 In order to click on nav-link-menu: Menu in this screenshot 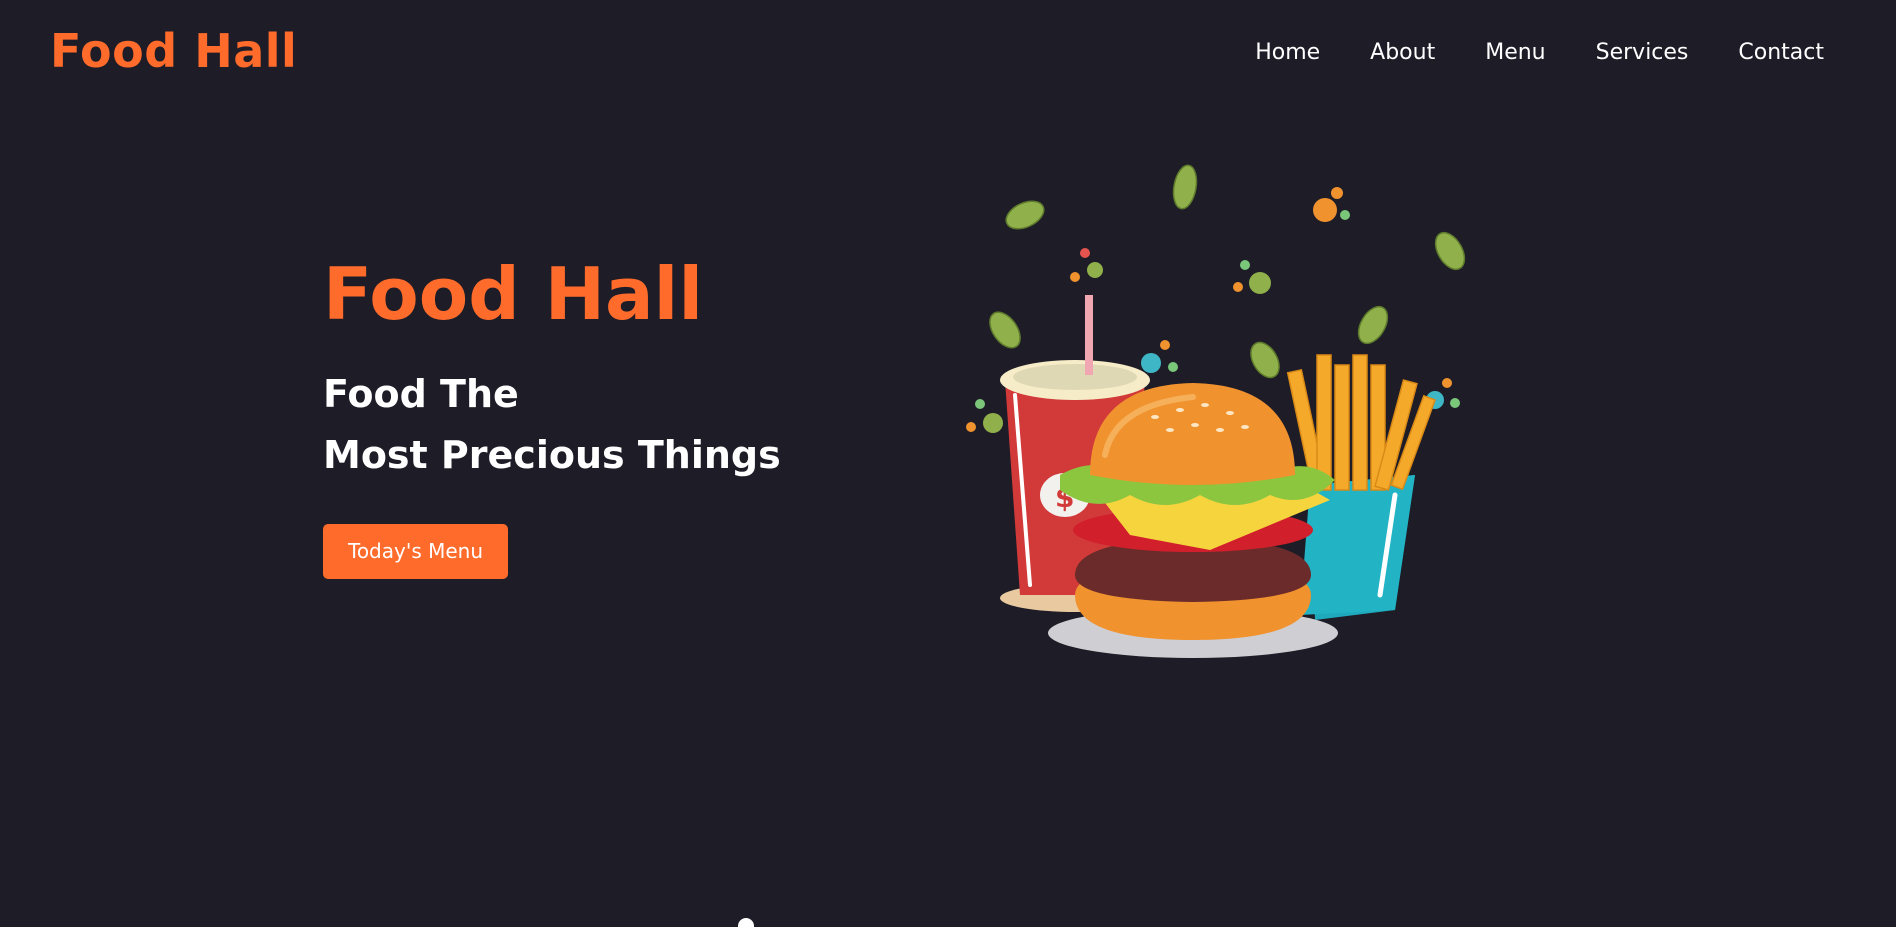, I will do `click(1515, 52)`.